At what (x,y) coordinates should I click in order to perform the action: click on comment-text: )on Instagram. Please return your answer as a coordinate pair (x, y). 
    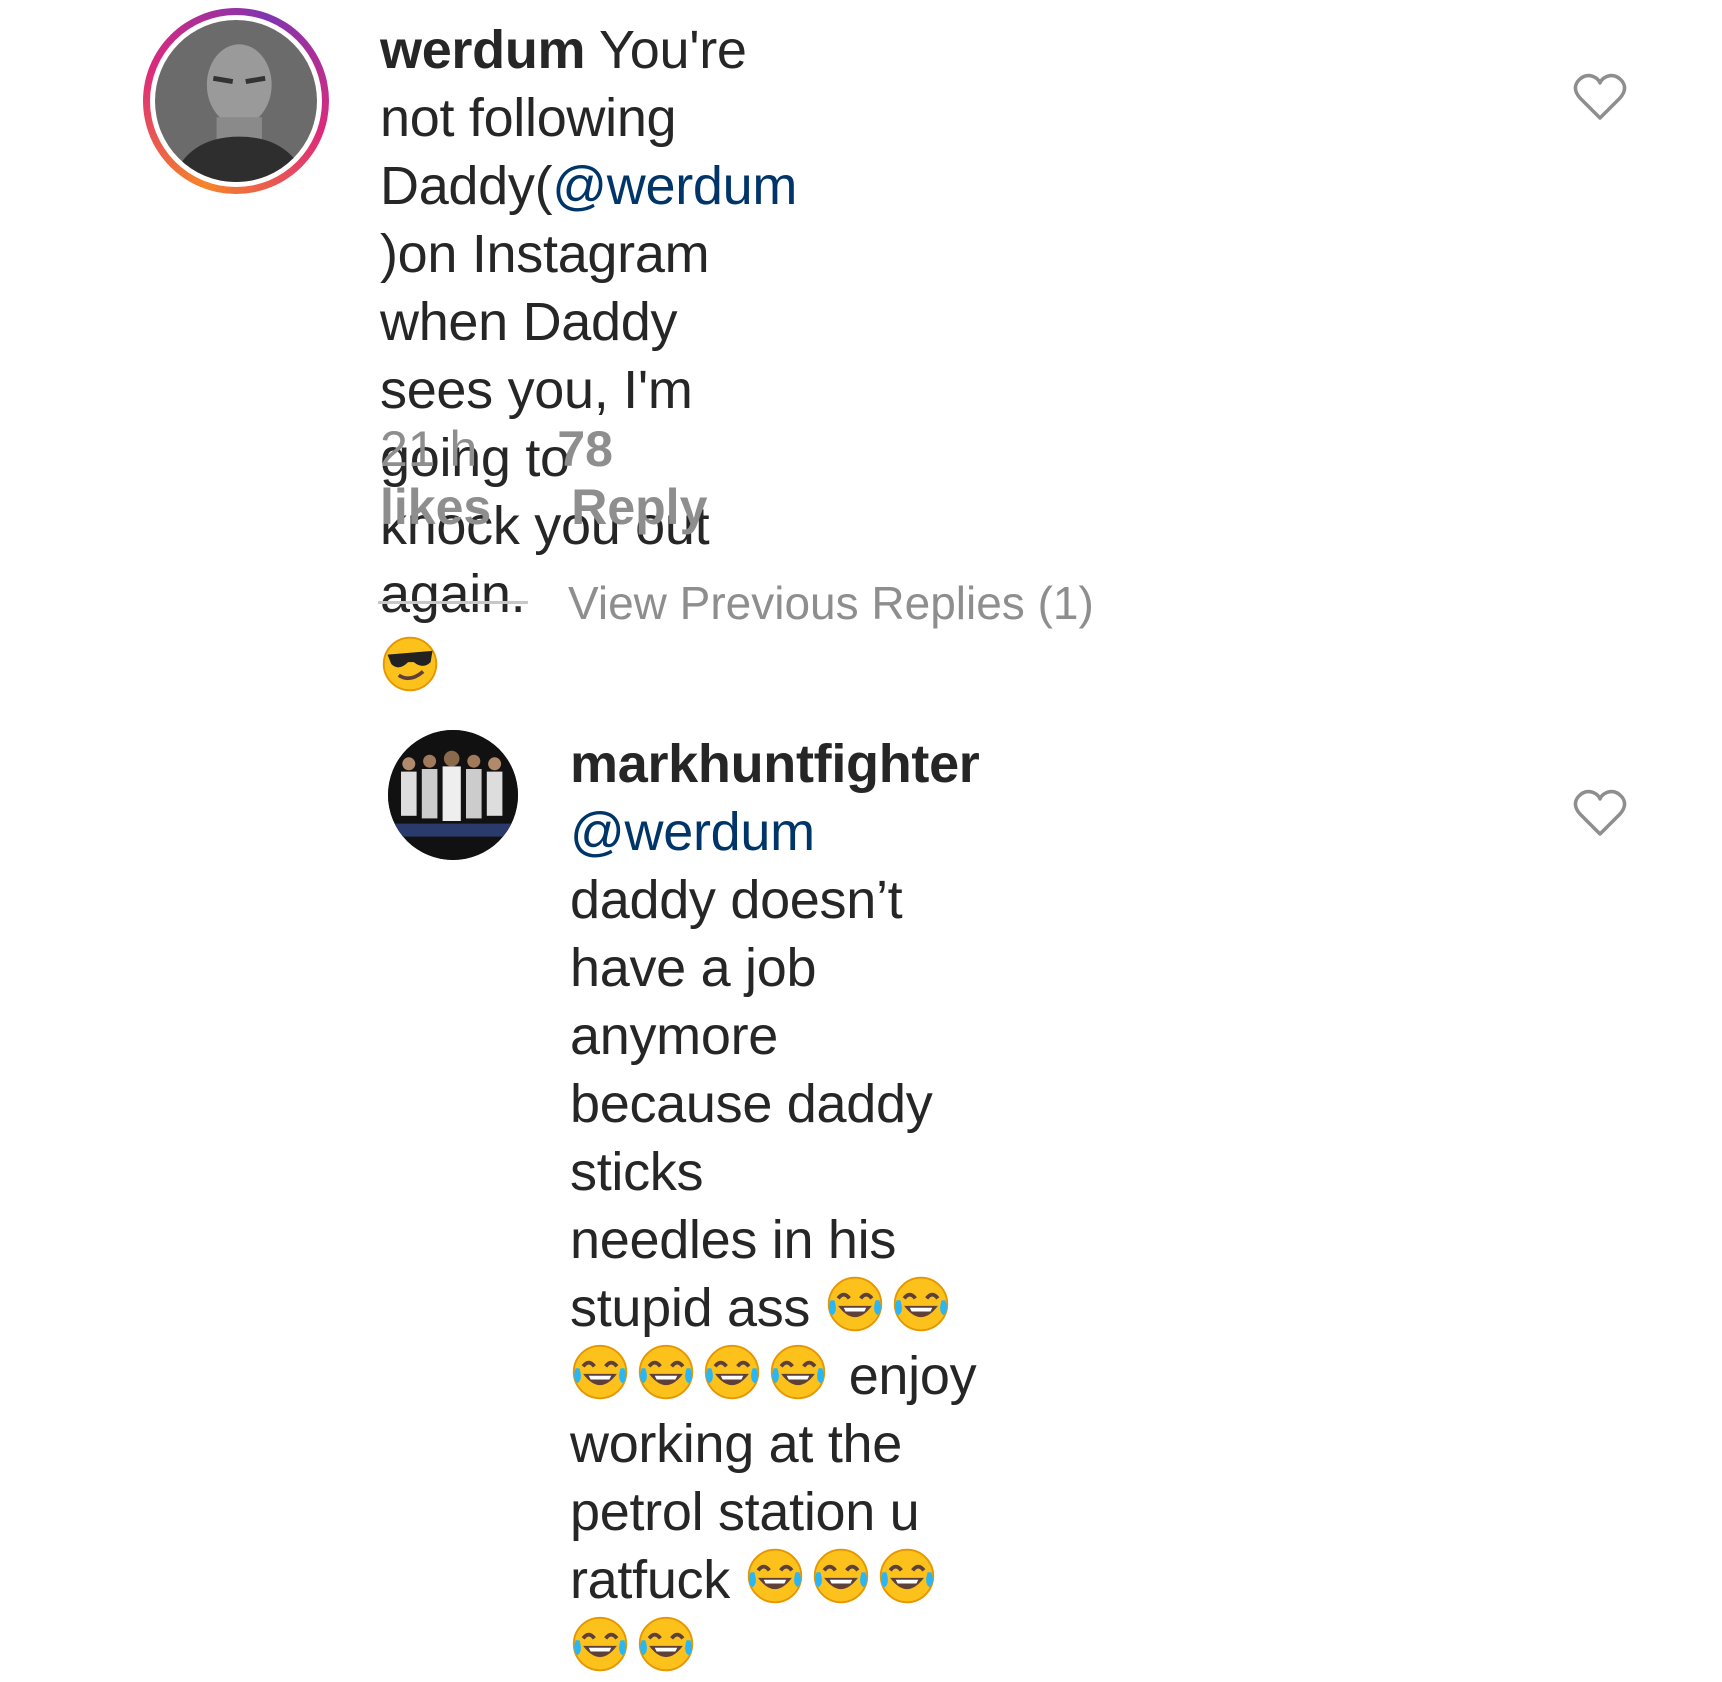
    Looking at the image, I should click on (545, 254).